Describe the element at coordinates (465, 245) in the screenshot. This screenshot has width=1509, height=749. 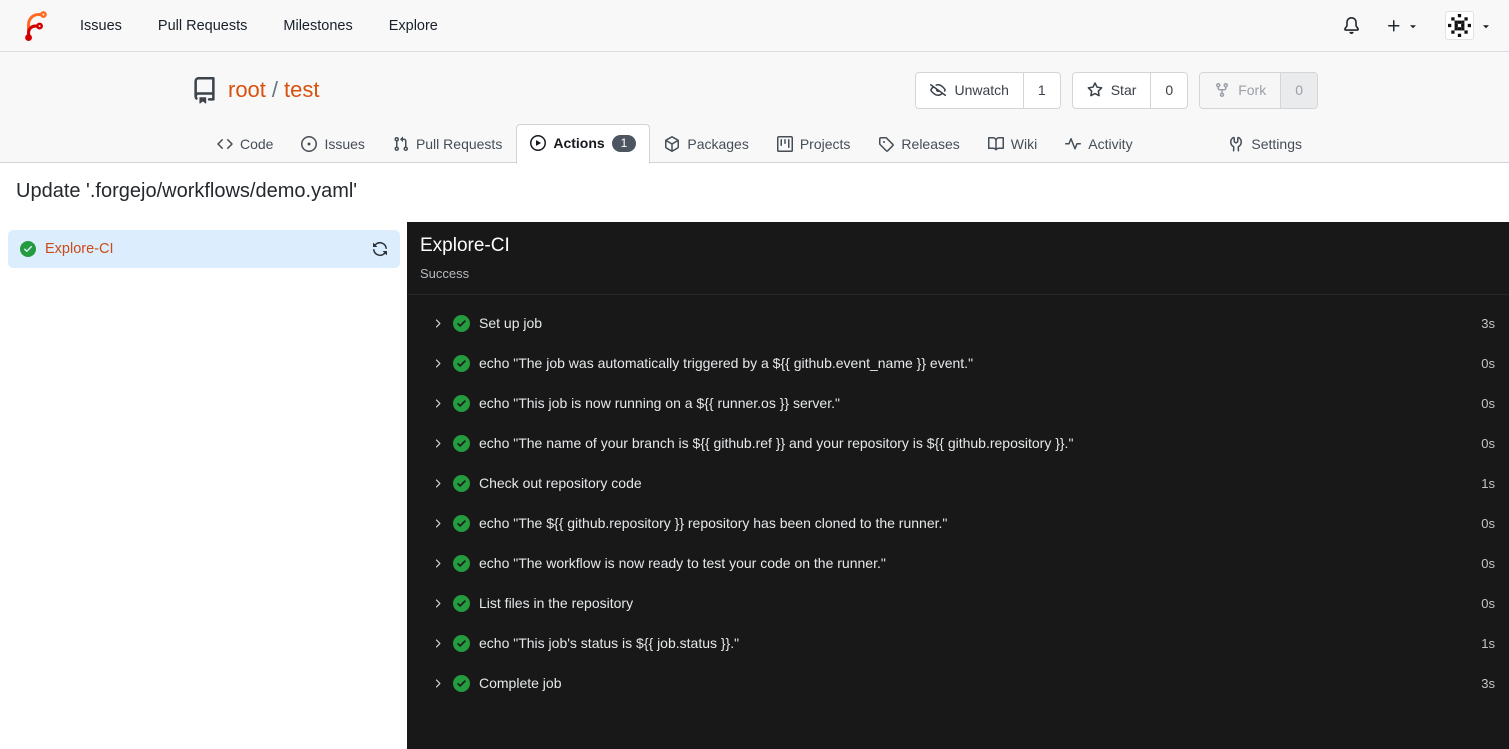
I see `job-panel-title: Explore-CI` at that location.